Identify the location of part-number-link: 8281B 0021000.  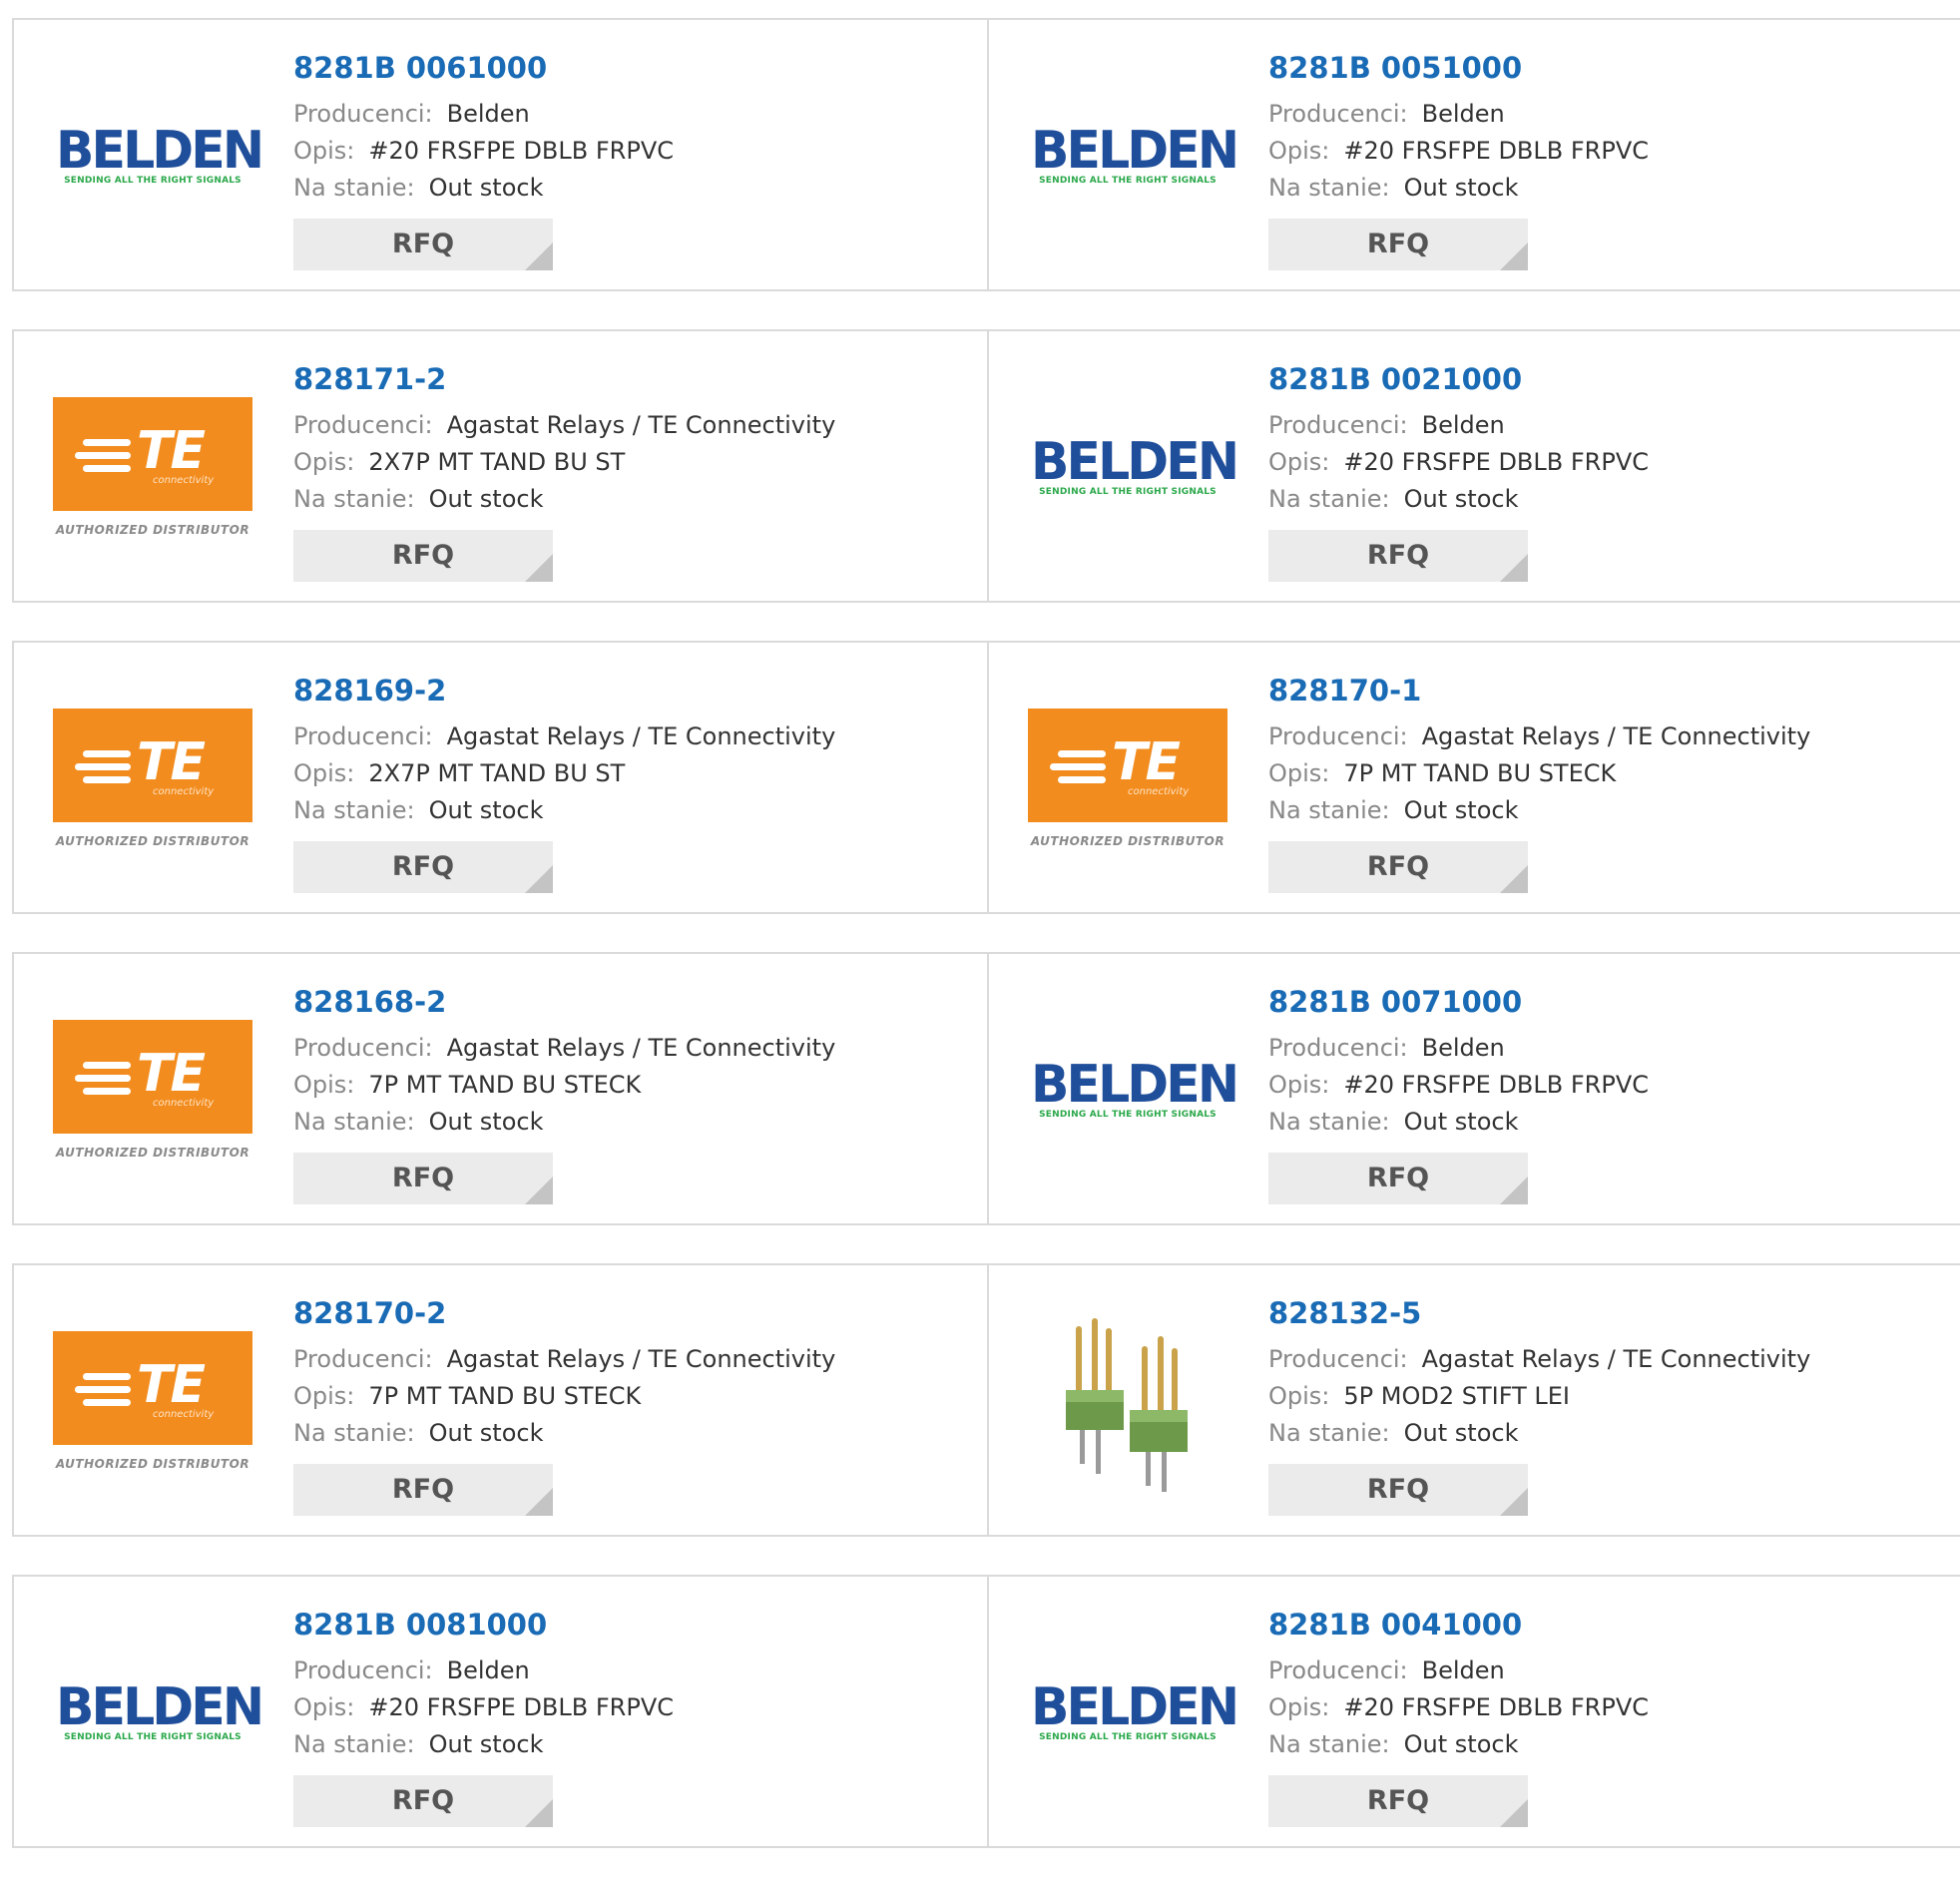
(1609, 379).